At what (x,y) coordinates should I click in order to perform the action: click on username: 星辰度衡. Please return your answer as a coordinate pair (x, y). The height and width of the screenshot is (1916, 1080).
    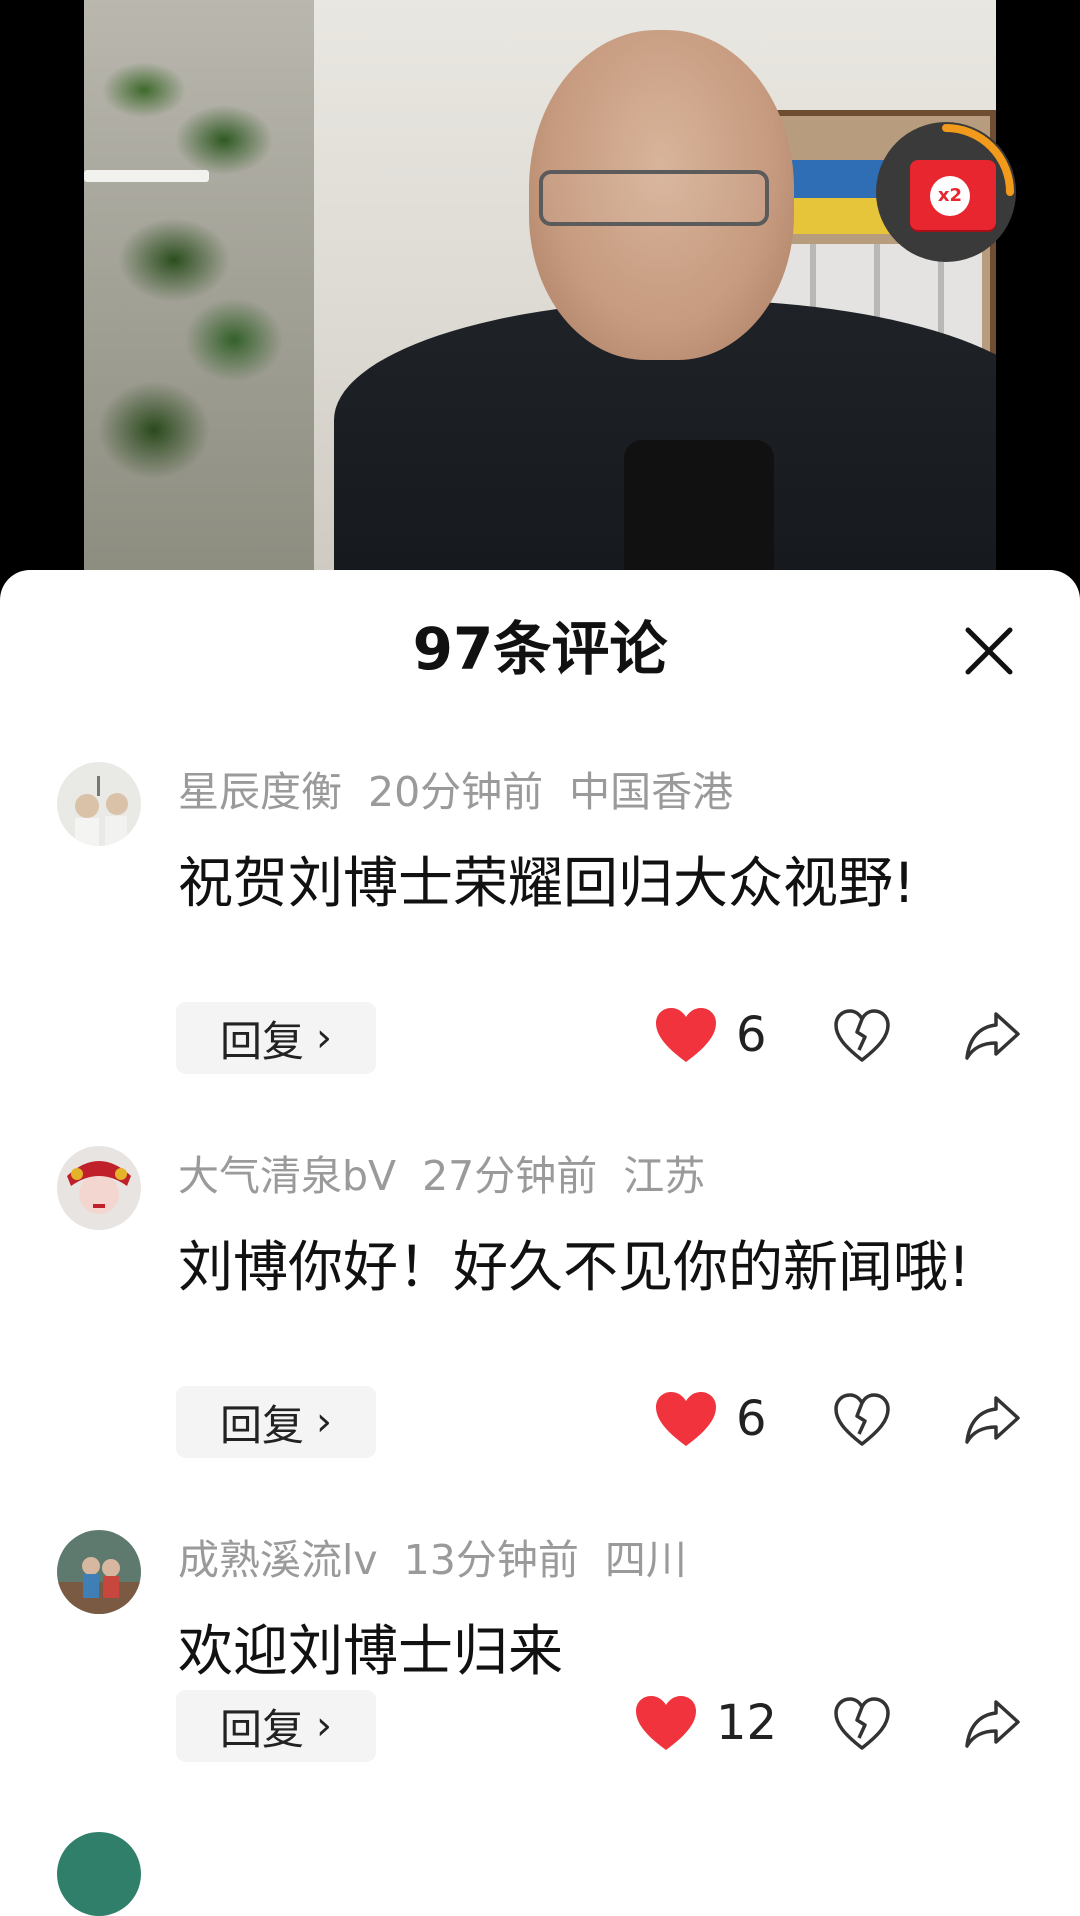
    Looking at the image, I should click on (260, 792).